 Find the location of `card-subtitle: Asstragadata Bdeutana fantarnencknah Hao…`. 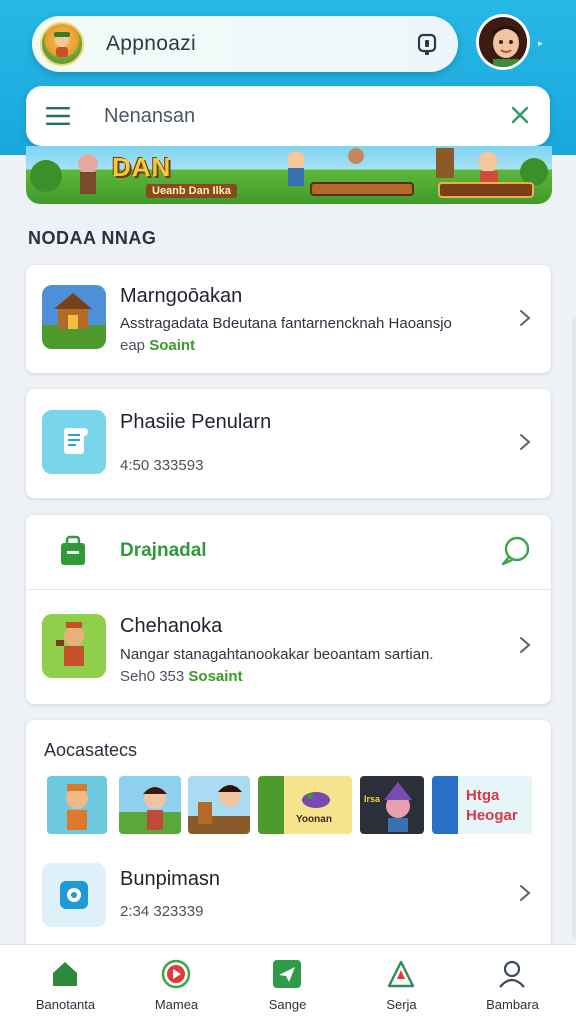

card-subtitle: Asstragadata Bdeutana fantarnencknah Hao… is located at coordinates (286, 323).